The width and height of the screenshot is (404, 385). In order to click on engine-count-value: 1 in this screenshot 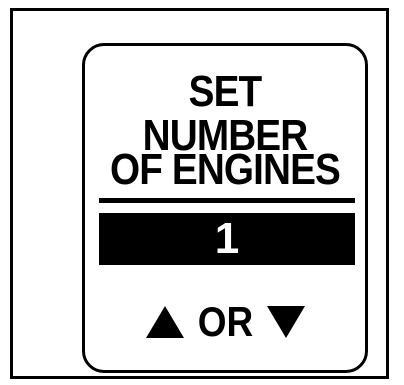, I will do `click(227, 239)`.